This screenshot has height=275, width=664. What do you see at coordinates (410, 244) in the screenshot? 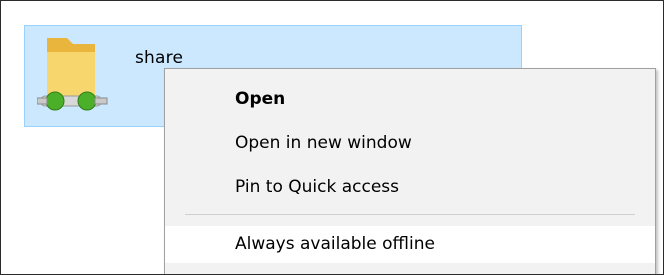
I see `menu-item-always-available-offline: Always available offline` at bounding box center [410, 244].